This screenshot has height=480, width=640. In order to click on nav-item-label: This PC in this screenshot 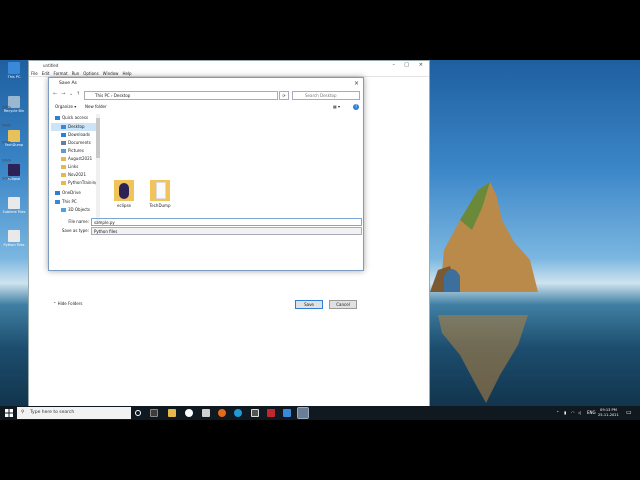, I will do `click(69, 201)`.